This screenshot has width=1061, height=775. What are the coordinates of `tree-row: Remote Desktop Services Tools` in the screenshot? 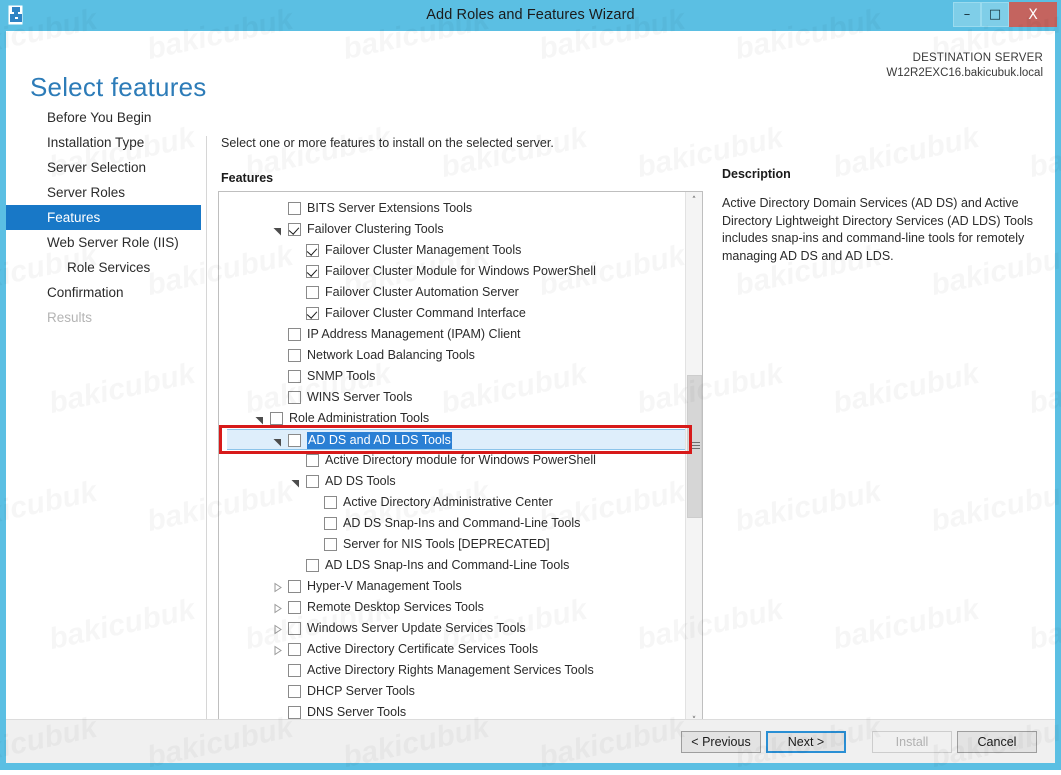 It's located at (452, 607).